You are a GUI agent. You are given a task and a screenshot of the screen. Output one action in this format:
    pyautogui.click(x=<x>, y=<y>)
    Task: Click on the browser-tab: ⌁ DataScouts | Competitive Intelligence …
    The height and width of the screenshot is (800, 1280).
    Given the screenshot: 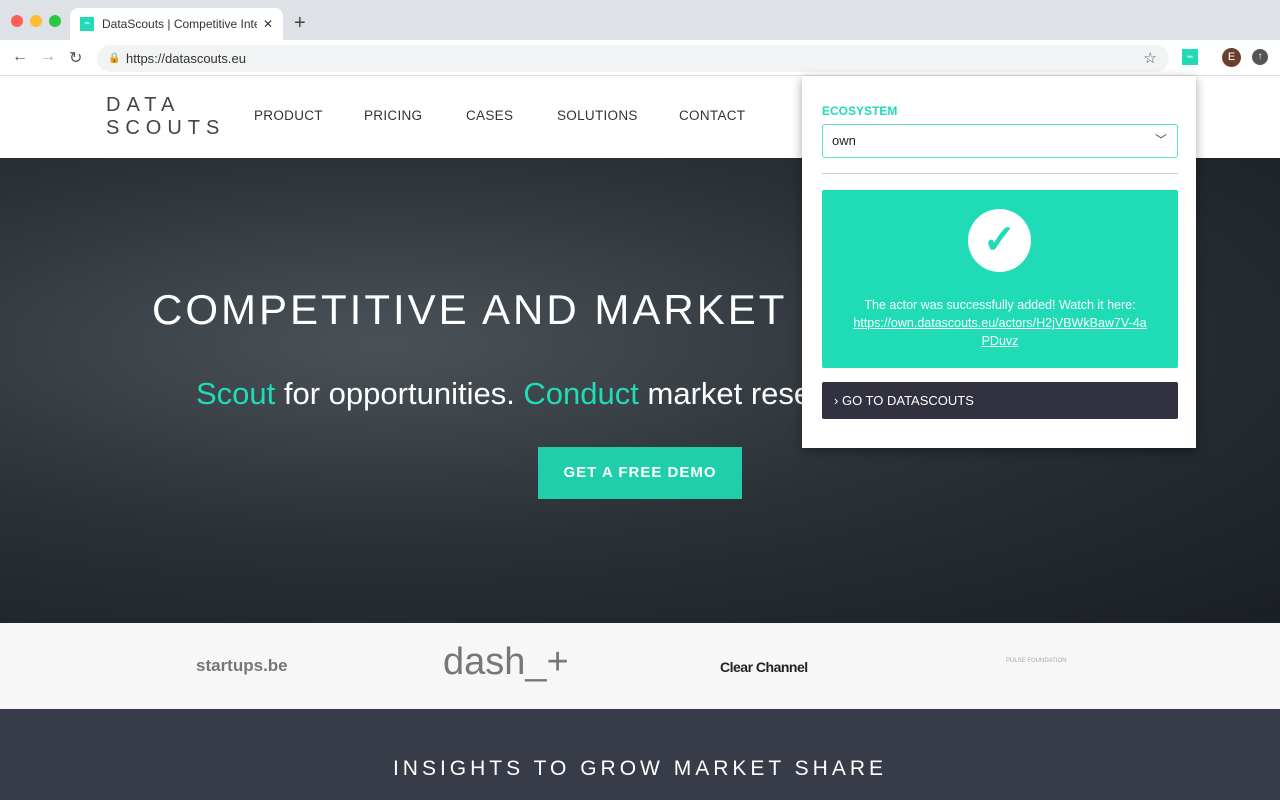 What is the action you would take?
    pyautogui.click(x=176, y=24)
    